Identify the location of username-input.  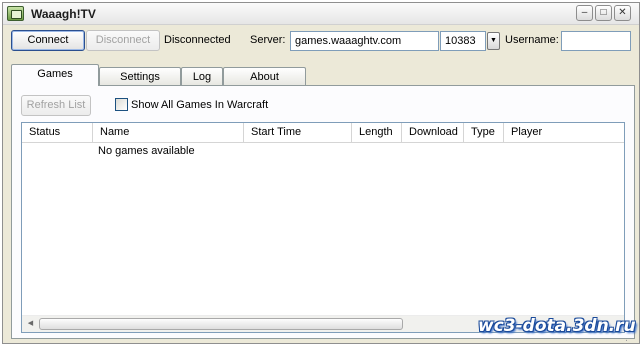
(596, 41).